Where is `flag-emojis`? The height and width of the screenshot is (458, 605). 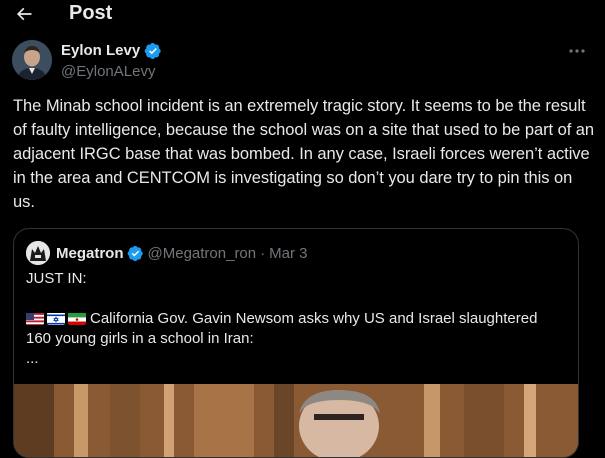
flag-emojis is located at coordinates (56, 318).